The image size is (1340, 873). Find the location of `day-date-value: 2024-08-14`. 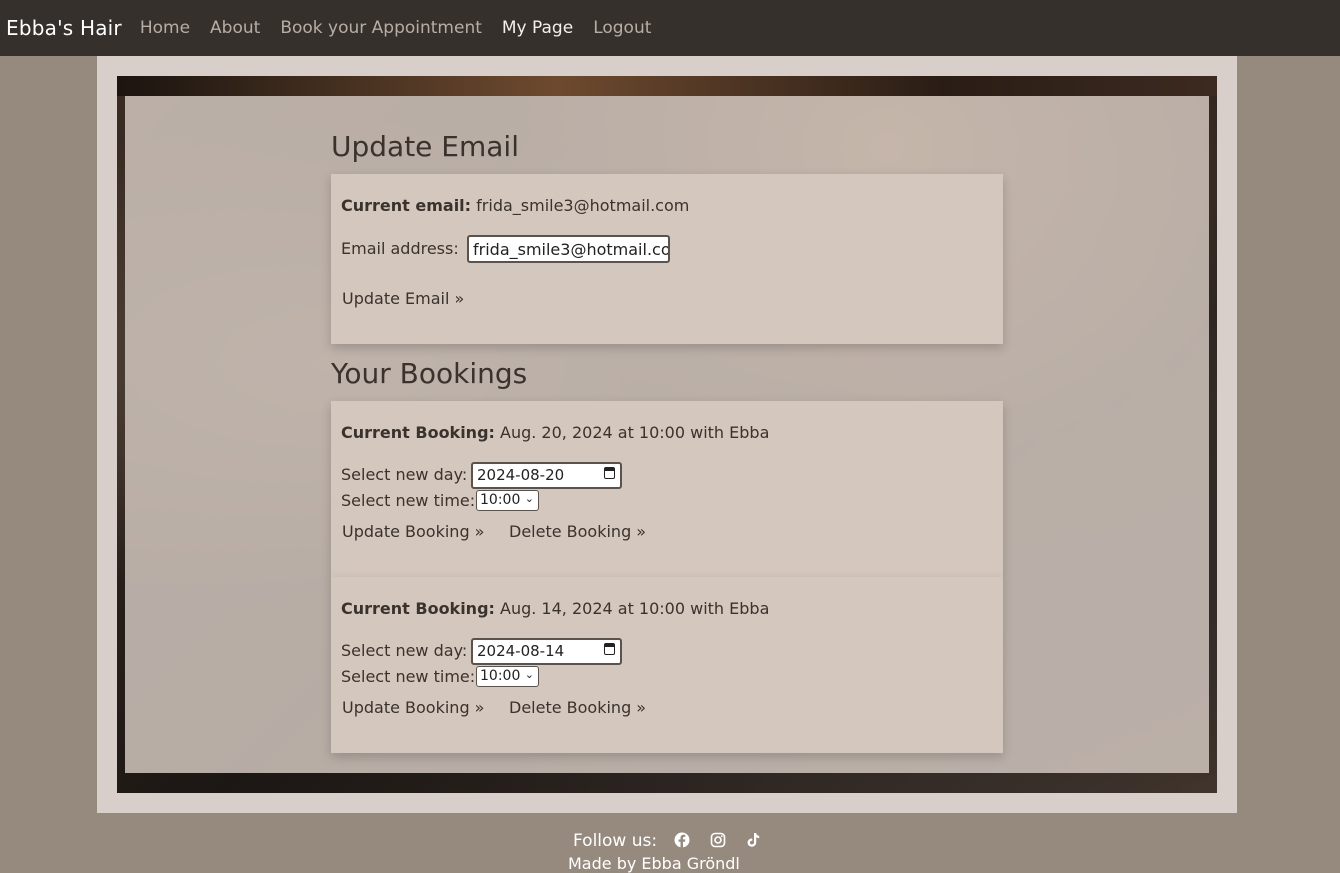

day-date-value: 2024-08-14 is located at coordinates (521, 651).